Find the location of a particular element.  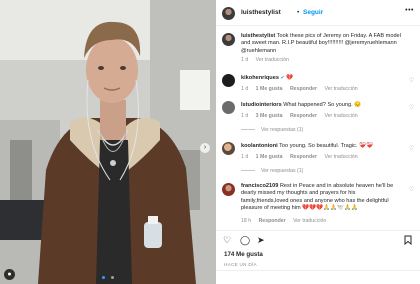

caption-meta: 1 d Ver traducción is located at coordinates (268, 60).